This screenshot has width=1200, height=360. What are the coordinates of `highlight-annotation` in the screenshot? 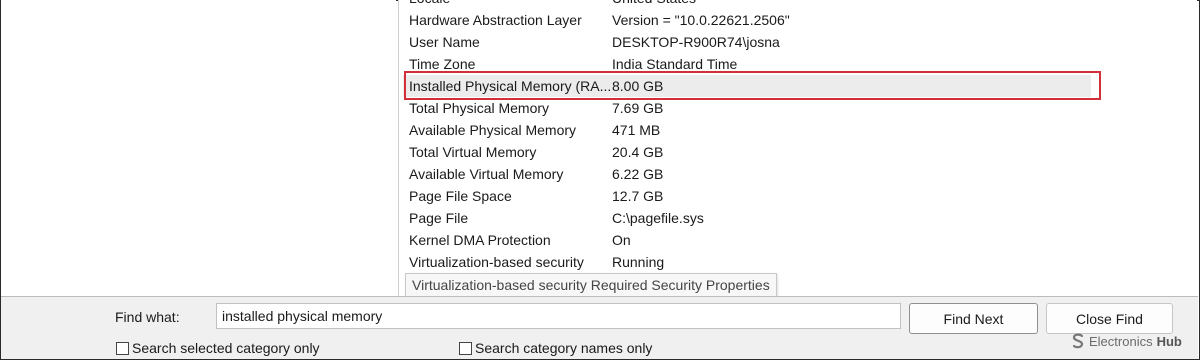 It's located at (752, 85).